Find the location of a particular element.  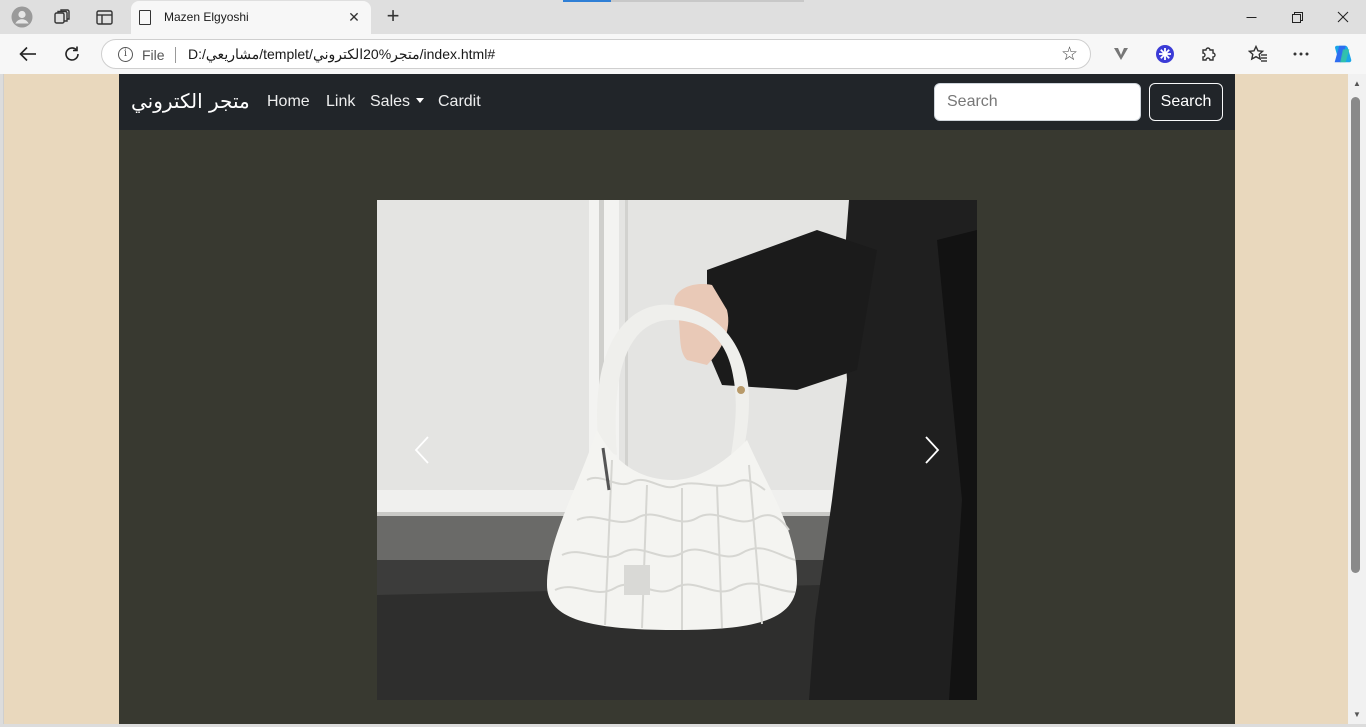

extension-asterisk-icon is located at coordinates (1165, 54).